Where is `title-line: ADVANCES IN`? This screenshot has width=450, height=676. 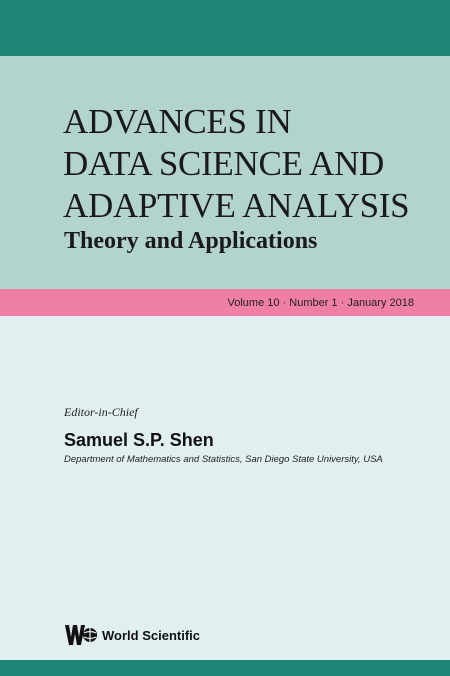 title-line: ADVANCES IN is located at coordinates (177, 121).